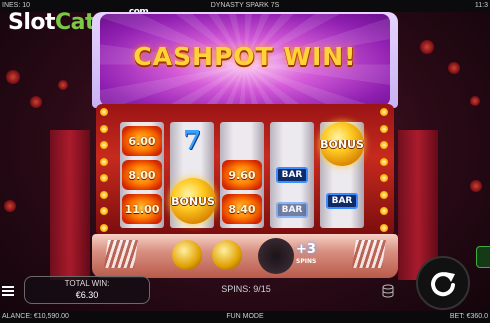  Describe the element at coordinates (385, 170) in the screenshot. I see `right-lights` at that location.